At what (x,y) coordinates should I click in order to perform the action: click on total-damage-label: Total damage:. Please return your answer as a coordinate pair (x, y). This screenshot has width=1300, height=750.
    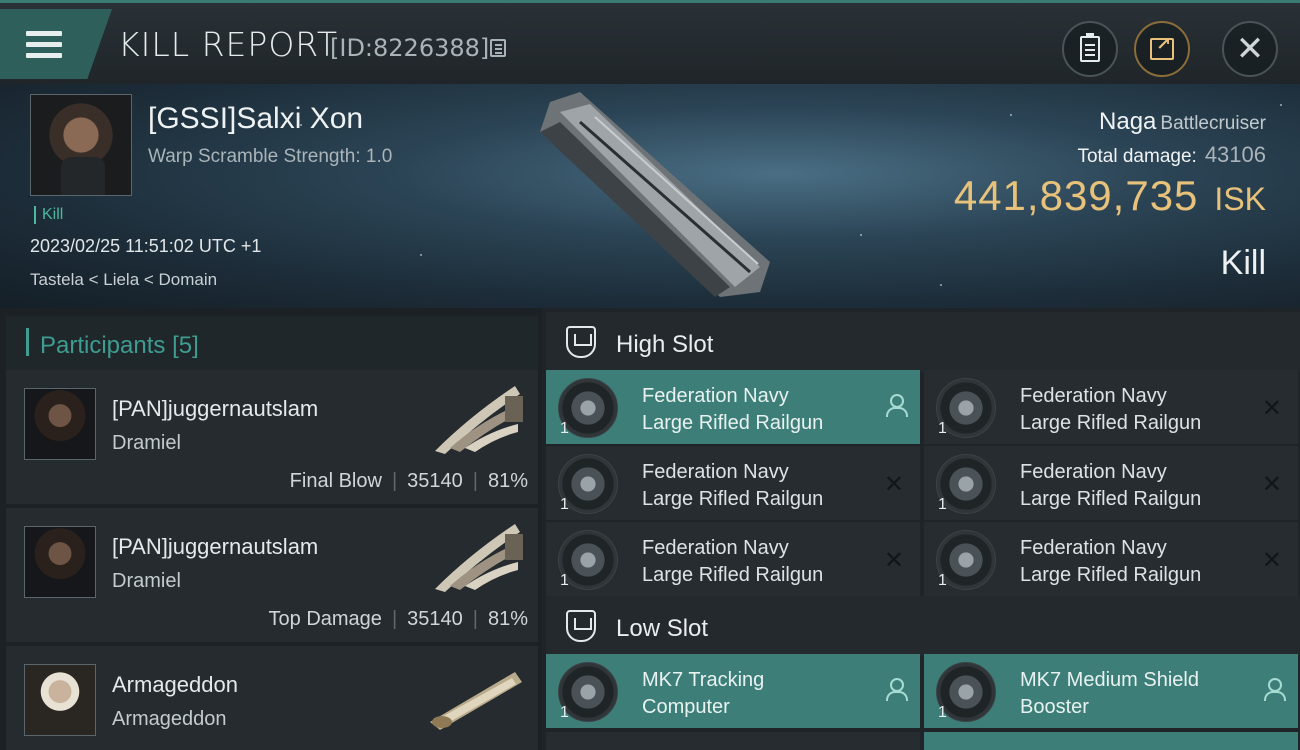
    Looking at the image, I should click on (1137, 156).